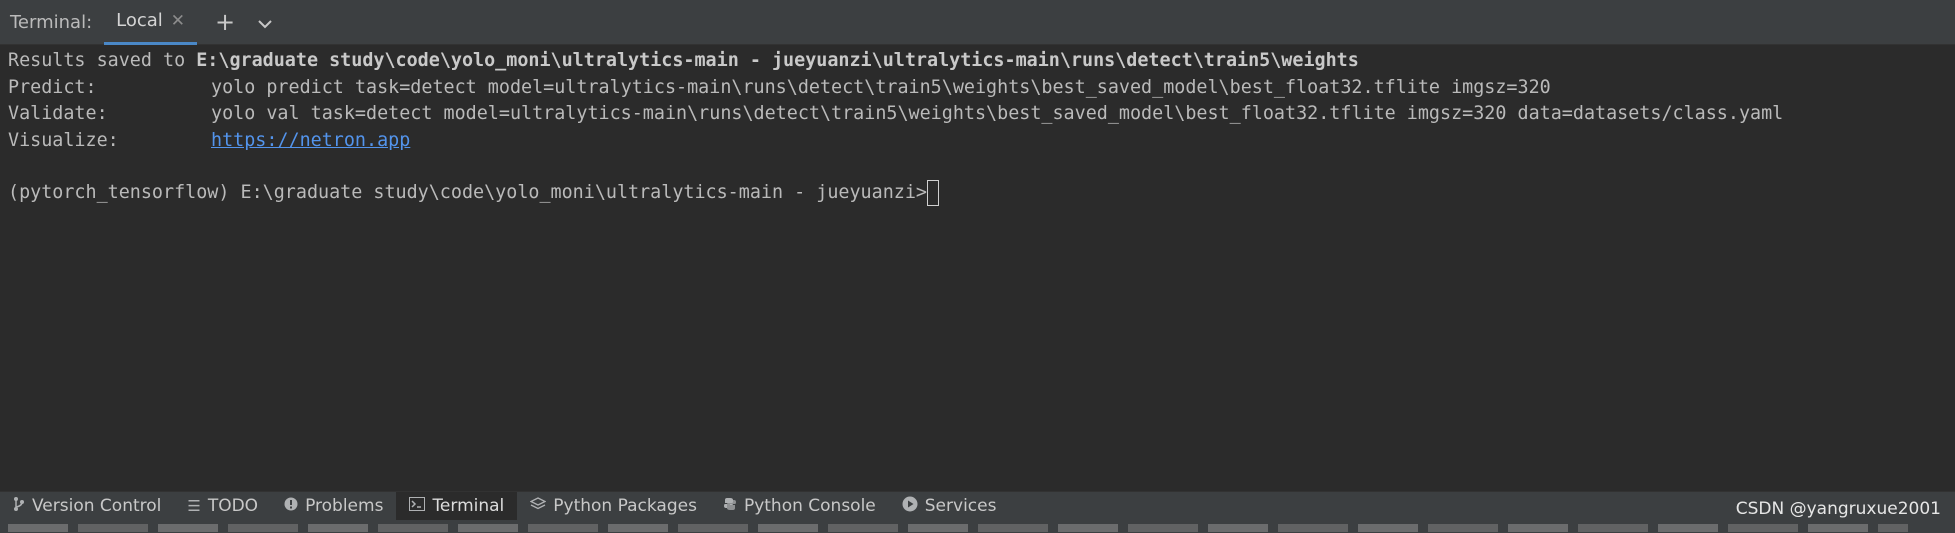 This screenshot has height=533, width=1955. I want to click on tool-terminal: Terminal, so click(457, 506).